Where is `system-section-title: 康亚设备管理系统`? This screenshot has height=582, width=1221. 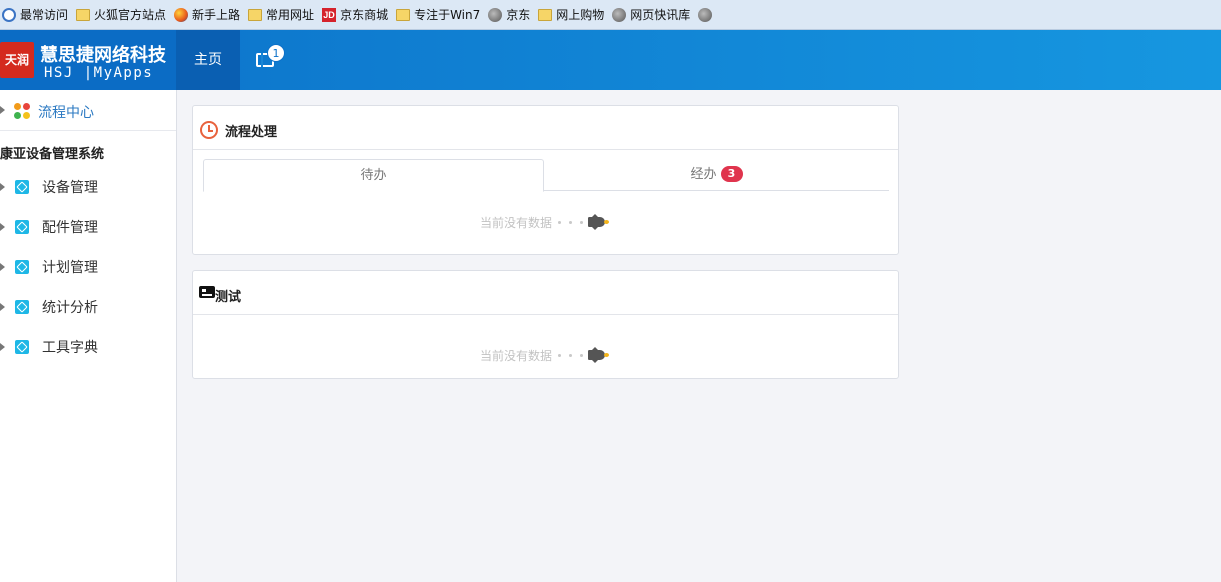
system-section-title: 康亚设备管理系统 is located at coordinates (52, 154).